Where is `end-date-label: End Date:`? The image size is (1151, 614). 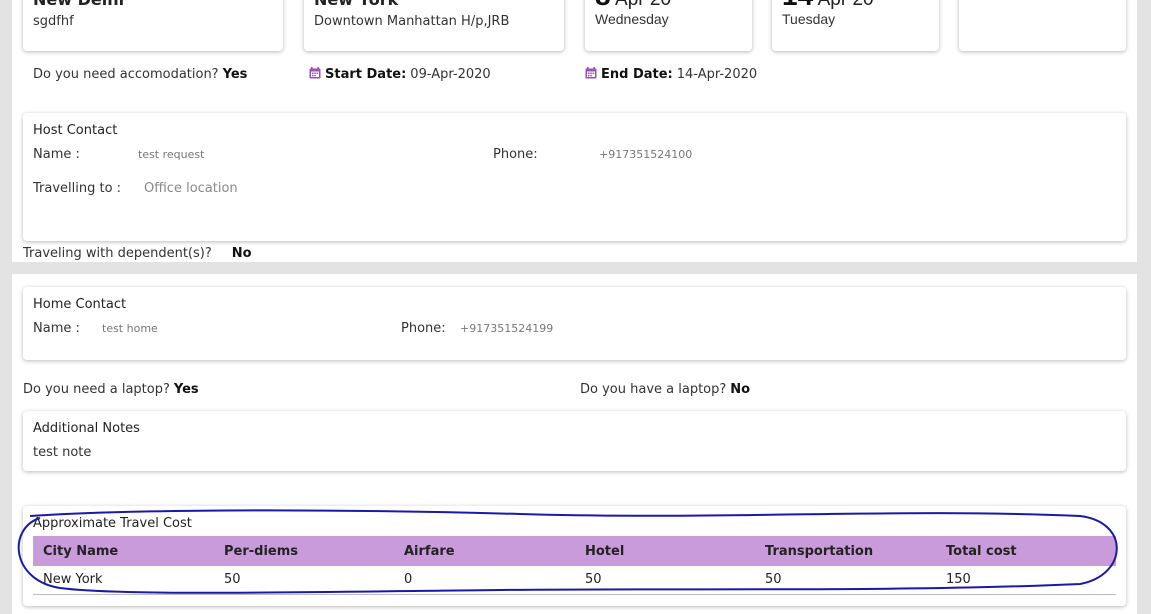
end-date-label: End Date: is located at coordinates (637, 74).